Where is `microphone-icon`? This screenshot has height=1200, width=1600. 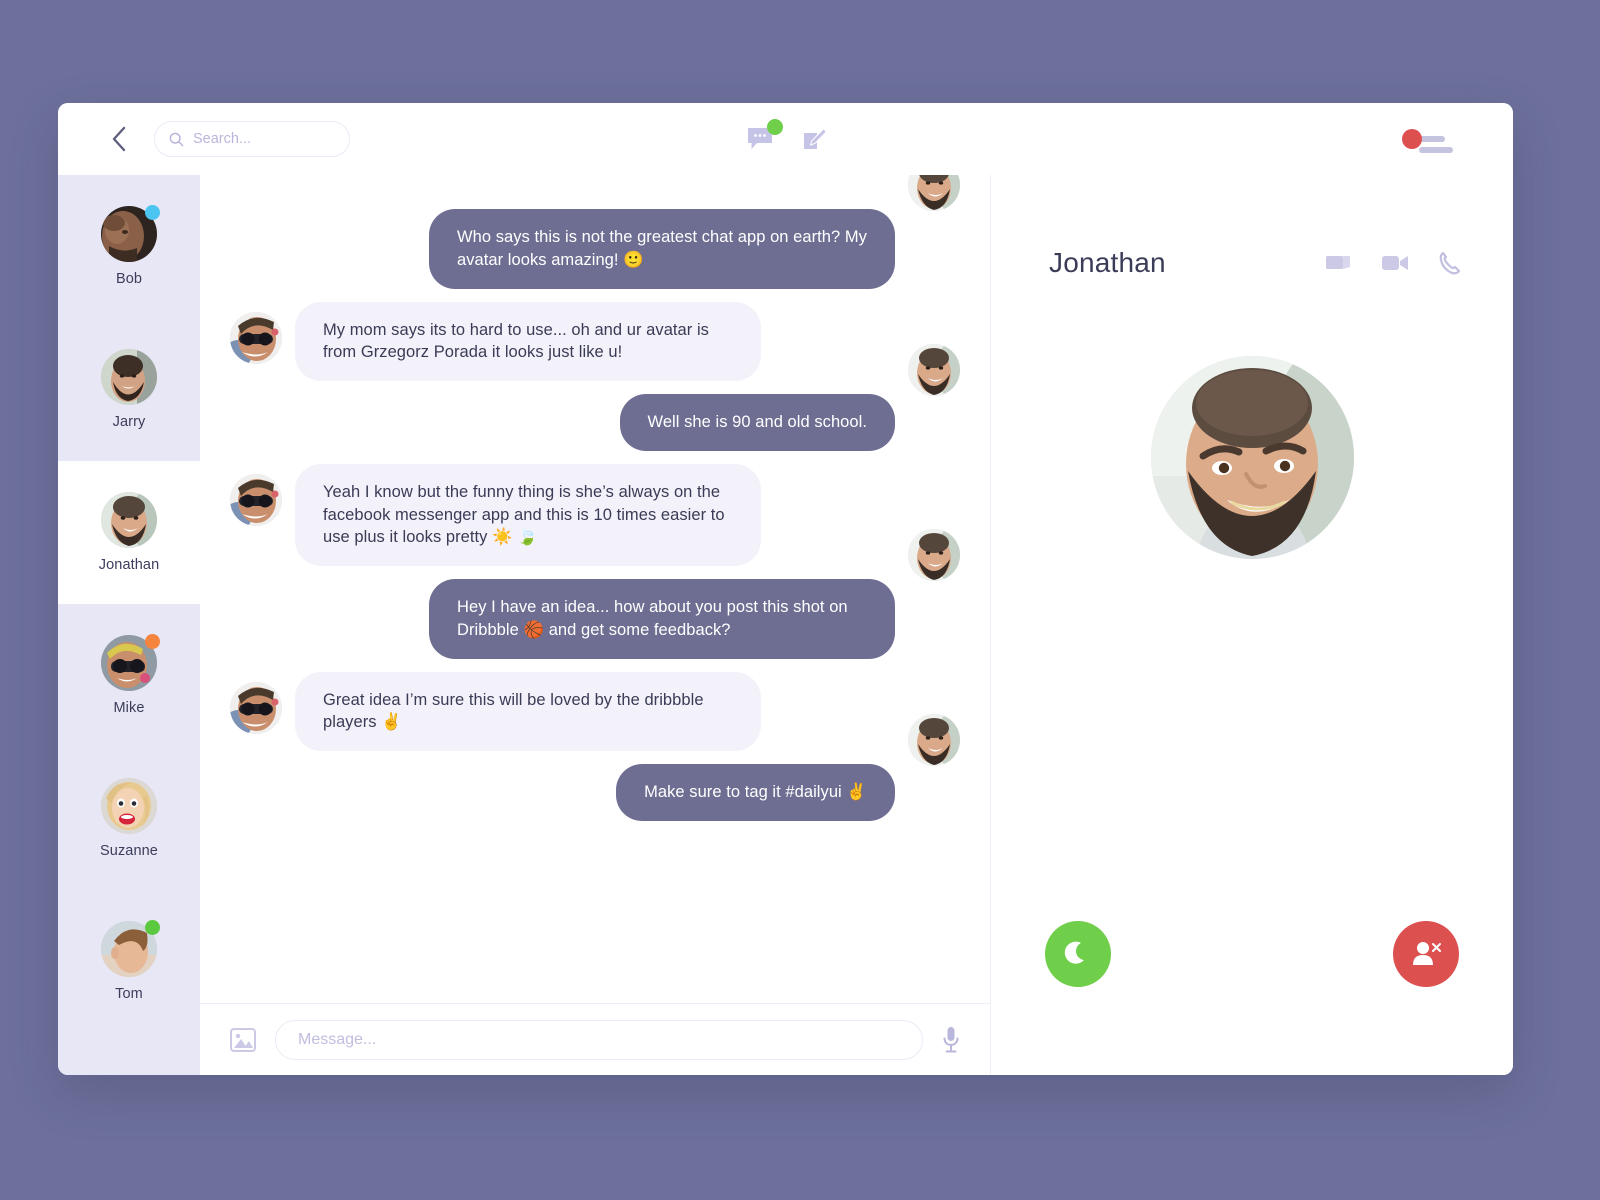
microphone-icon is located at coordinates (951, 1039).